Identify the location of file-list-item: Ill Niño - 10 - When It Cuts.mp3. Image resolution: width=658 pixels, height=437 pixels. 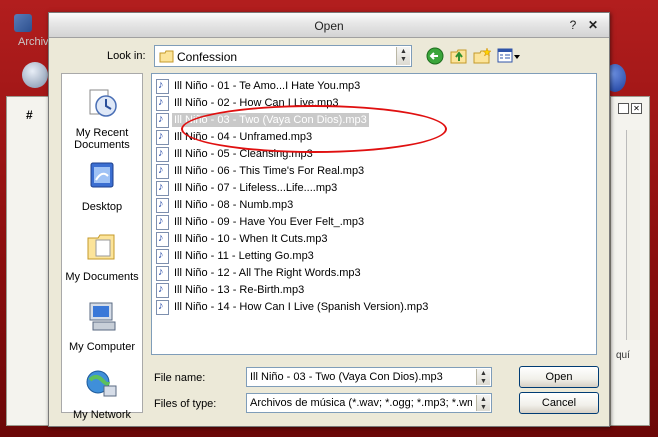
(242, 239).